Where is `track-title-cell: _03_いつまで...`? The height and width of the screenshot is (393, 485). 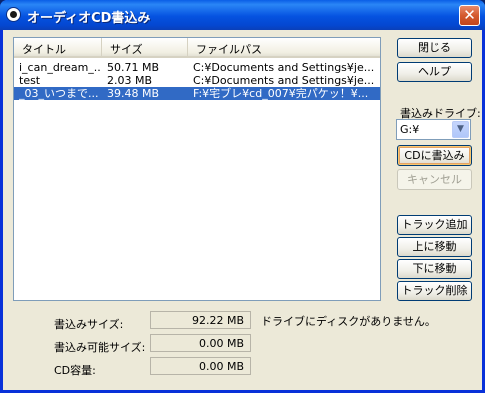 track-title-cell: _03_いつまで... is located at coordinates (59, 93).